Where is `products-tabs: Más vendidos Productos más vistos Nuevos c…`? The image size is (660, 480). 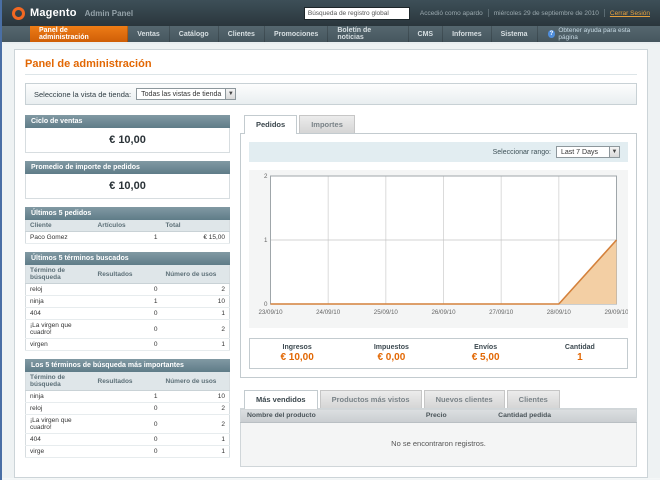 products-tabs: Más vendidos Productos más vistos Nuevos c… is located at coordinates (438, 399).